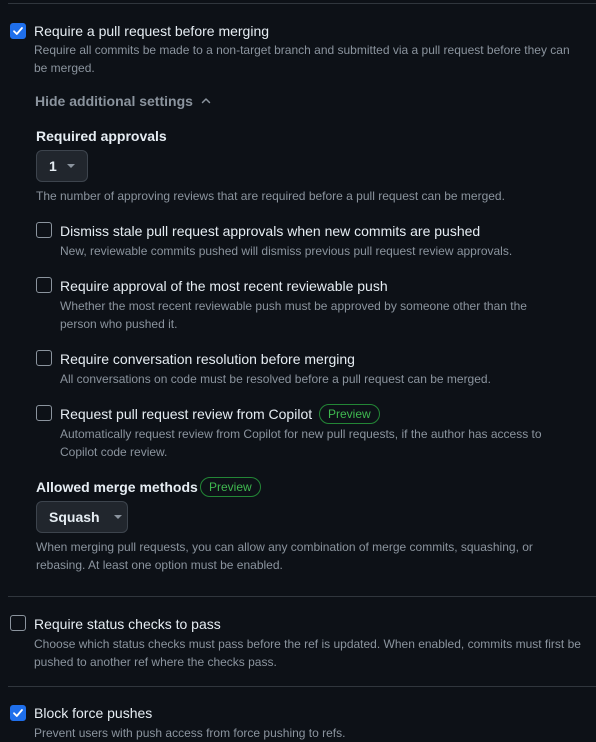  I want to click on chevron-up-icon, so click(206, 101).